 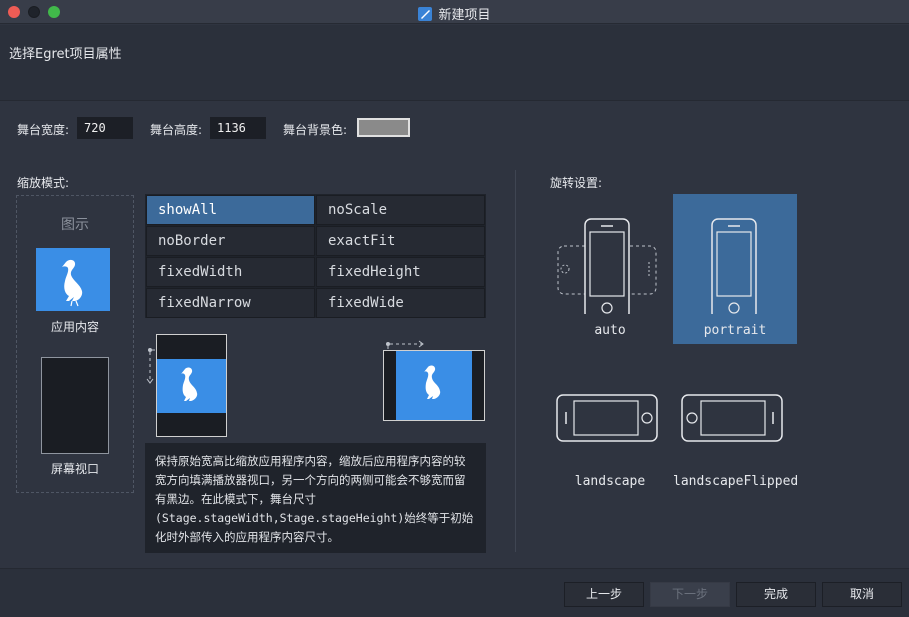 What do you see at coordinates (43, 183) in the screenshot?
I see `scale-mode-label: 缩放模式:` at bounding box center [43, 183].